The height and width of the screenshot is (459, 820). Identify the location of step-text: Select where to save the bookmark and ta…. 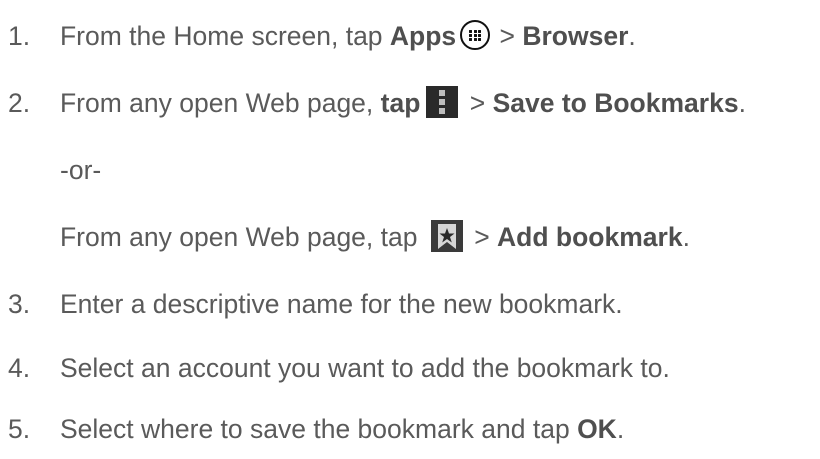
(342, 429).